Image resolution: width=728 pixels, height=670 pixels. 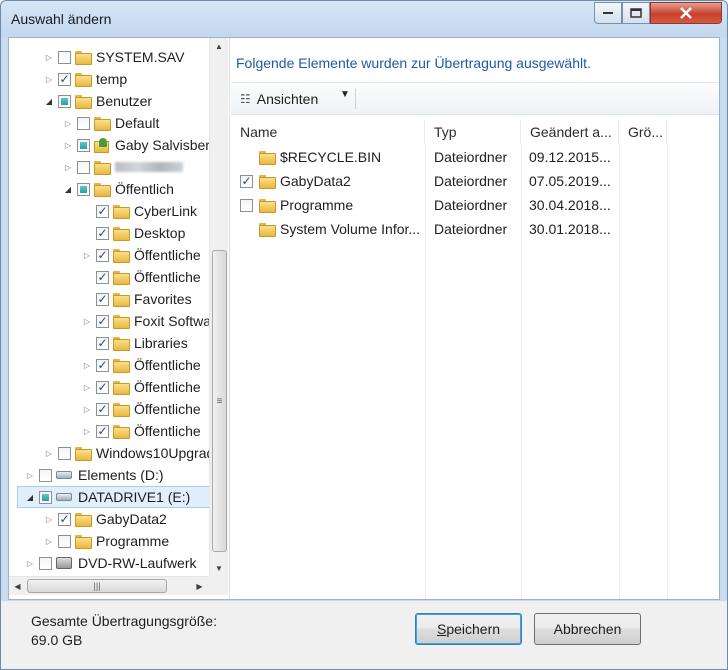 What do you see at coordinates (199, 586) in the screenshot?
I see `scroll-right-arrow-icon: ▶` at bounding box center [199, 586].